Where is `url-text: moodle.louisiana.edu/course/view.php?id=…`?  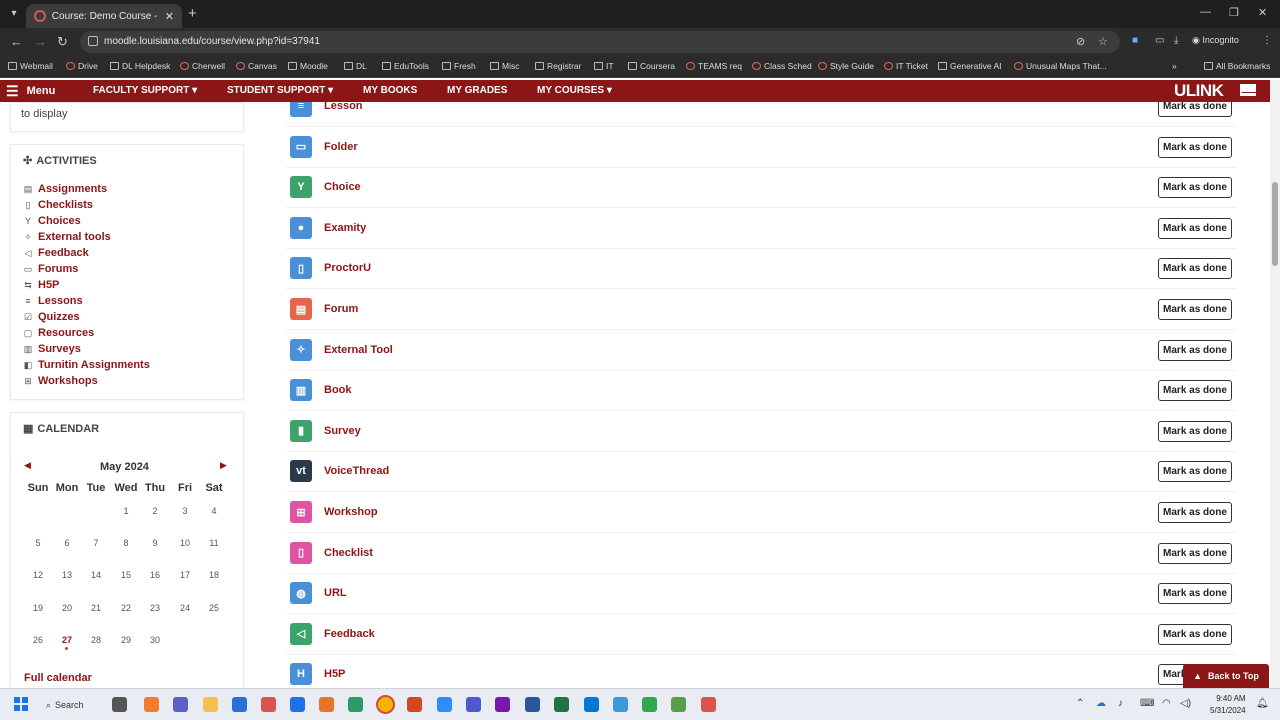 url-text: moodle.louisiana.edu/course/view.php?id=… is located at coordinates (212, 41).